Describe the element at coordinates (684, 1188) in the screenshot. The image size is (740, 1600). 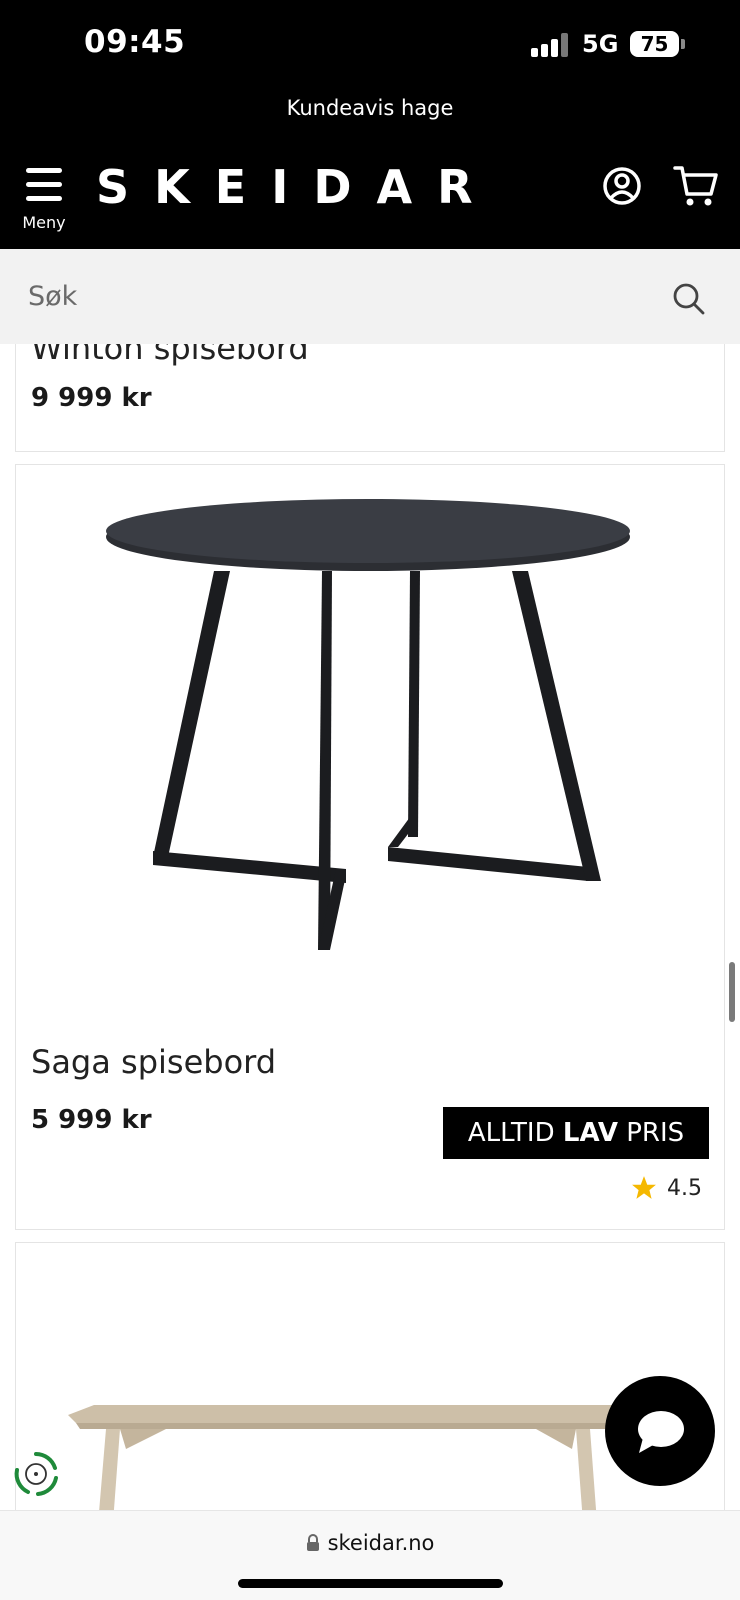
I see `rating-value: 4.5` at that location.